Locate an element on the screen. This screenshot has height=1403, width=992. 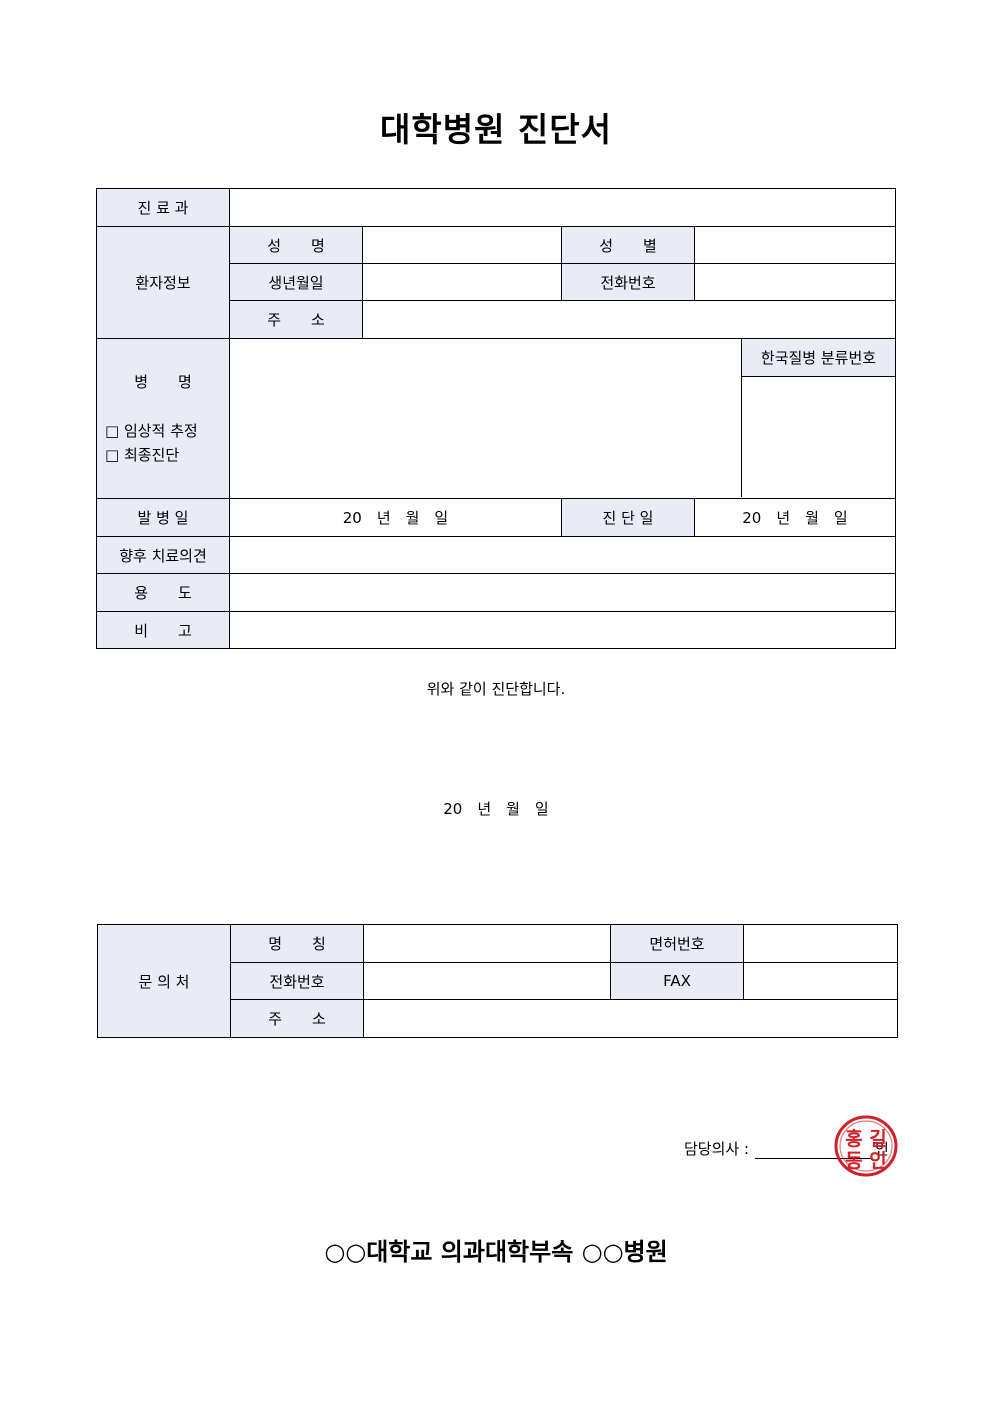
contact-address-label: 주 소 is located at coordinates (297, 1018).